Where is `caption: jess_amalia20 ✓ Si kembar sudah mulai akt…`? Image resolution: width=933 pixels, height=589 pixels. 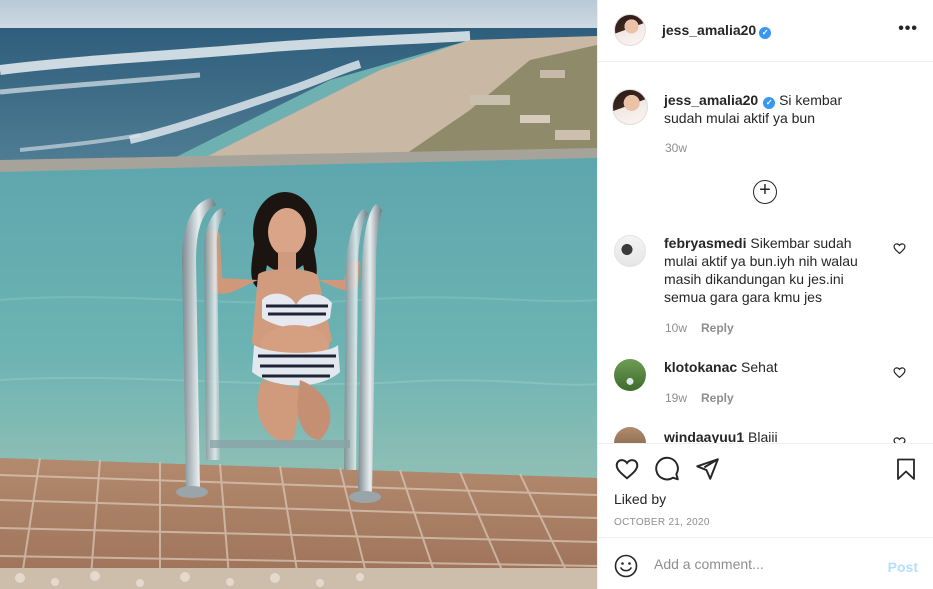
caption: jess_amalia20 ✓ Si kembar sudah mulai akt… is located at coordinates (774, 109).